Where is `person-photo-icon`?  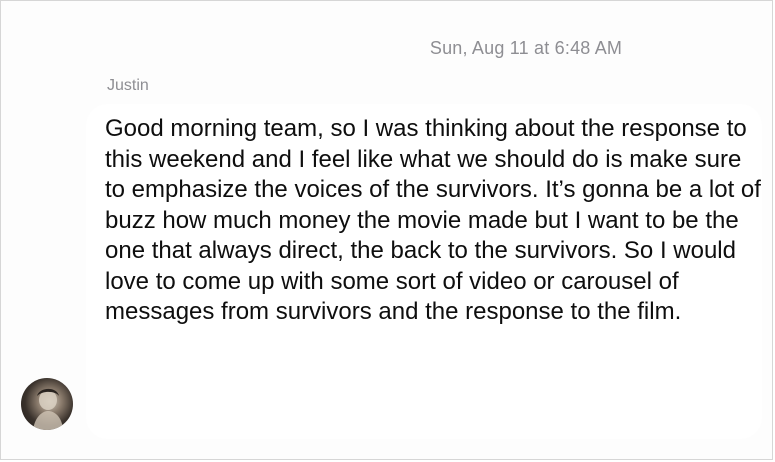
person-photo-icon is located at coordinates (48, 409).